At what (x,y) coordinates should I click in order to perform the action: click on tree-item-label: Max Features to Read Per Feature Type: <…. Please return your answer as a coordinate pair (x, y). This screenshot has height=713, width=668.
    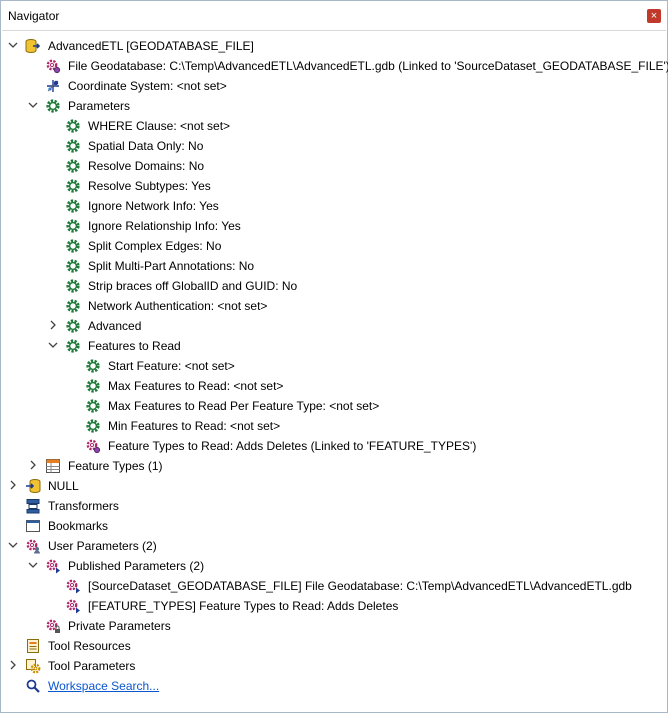
    Looking at the image, I should click on (244, 406).